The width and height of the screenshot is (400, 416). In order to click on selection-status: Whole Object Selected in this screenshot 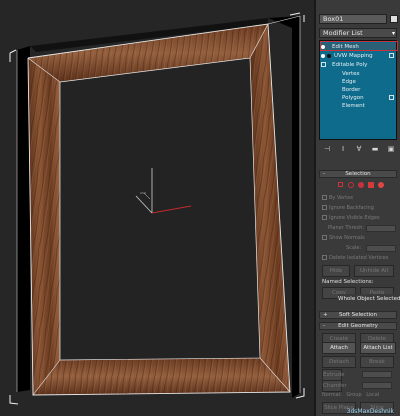, I will do `click(369, 300)`.